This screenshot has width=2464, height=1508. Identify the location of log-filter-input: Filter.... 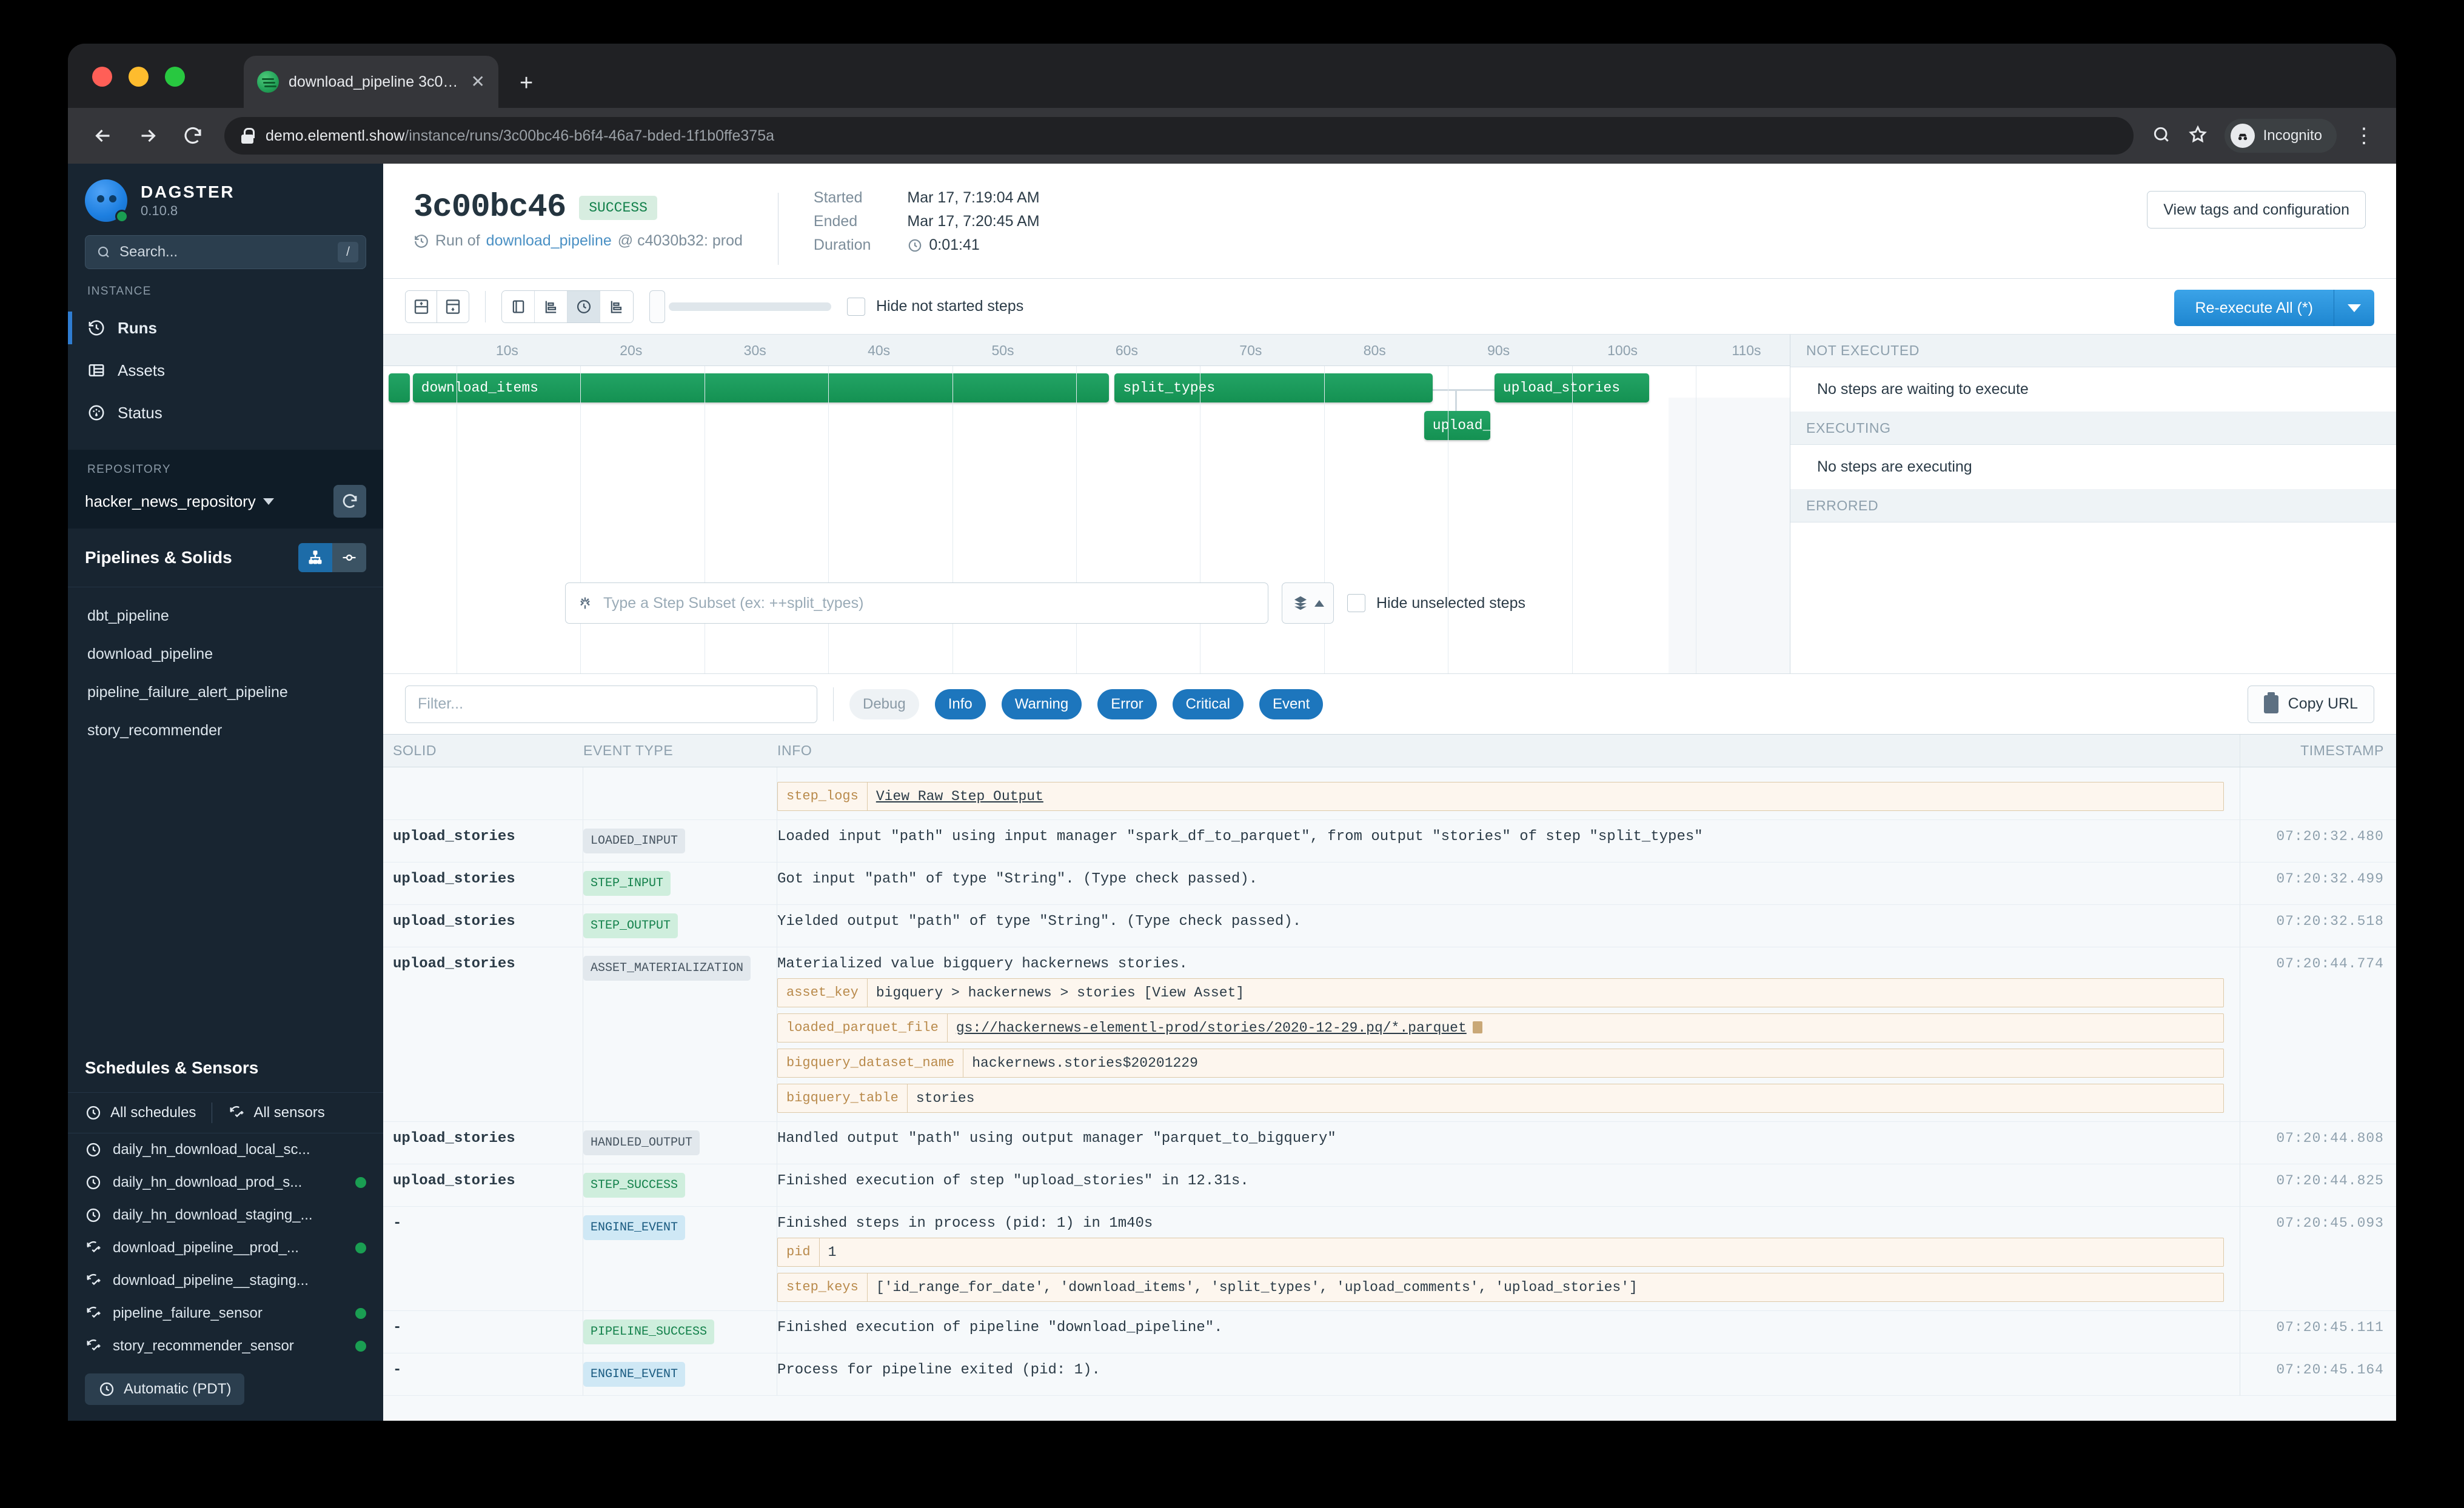
(611, 704).